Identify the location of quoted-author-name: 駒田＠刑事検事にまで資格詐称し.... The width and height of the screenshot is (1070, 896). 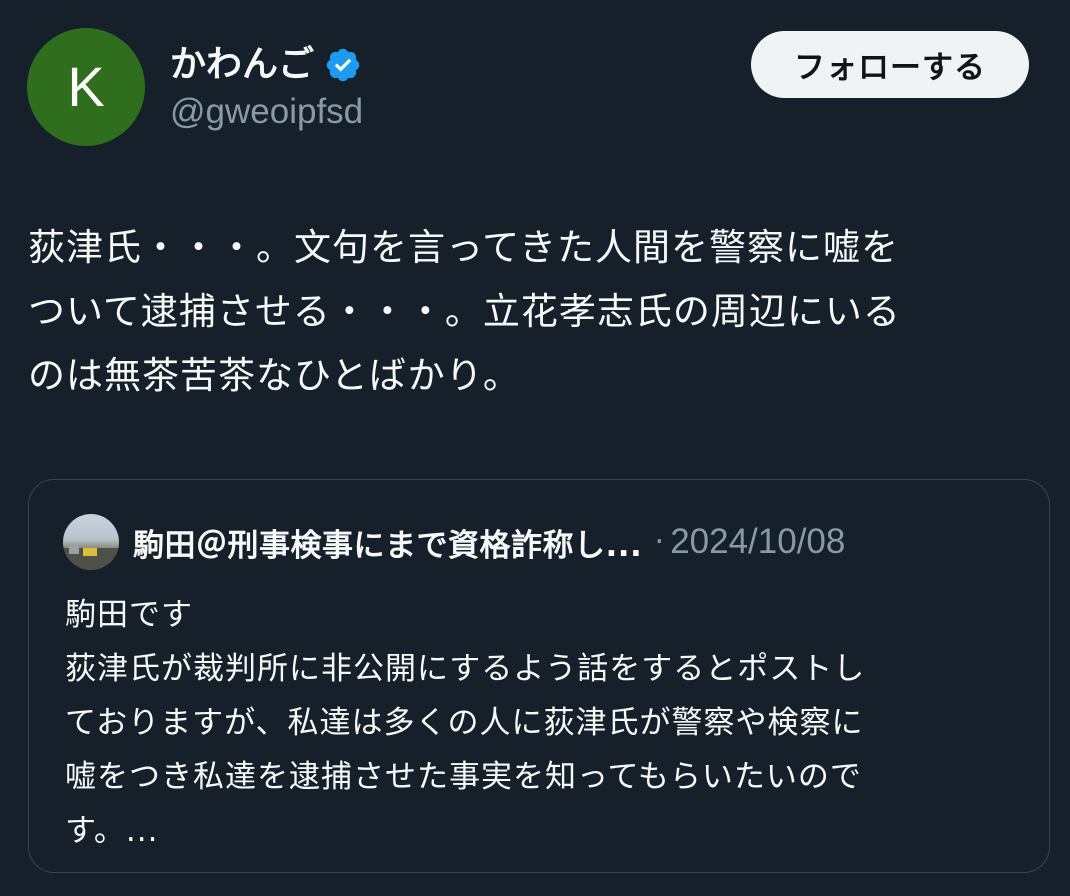
(388, 545).